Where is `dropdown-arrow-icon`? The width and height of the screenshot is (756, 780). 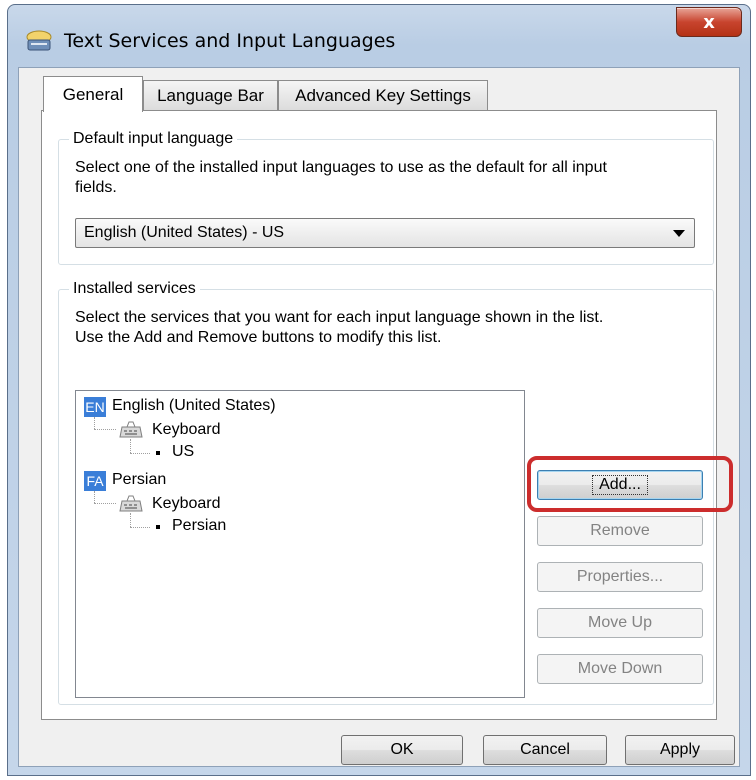 dropdown-arrow-icon is located at coordinates (679, 233).